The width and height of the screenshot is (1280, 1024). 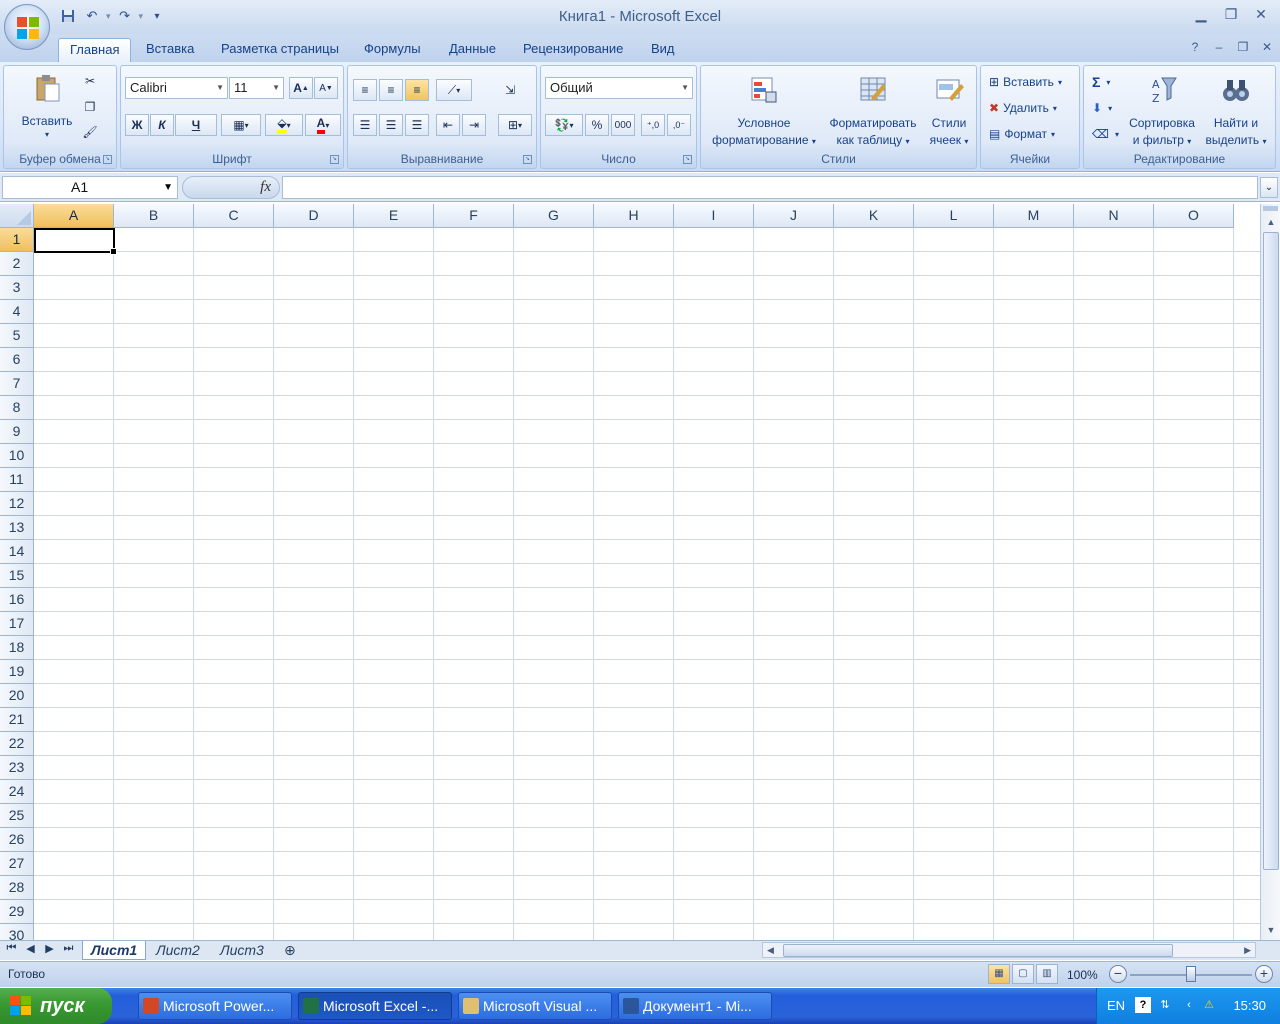 I want to click on row-header: 4, so click(x=17, y=312).